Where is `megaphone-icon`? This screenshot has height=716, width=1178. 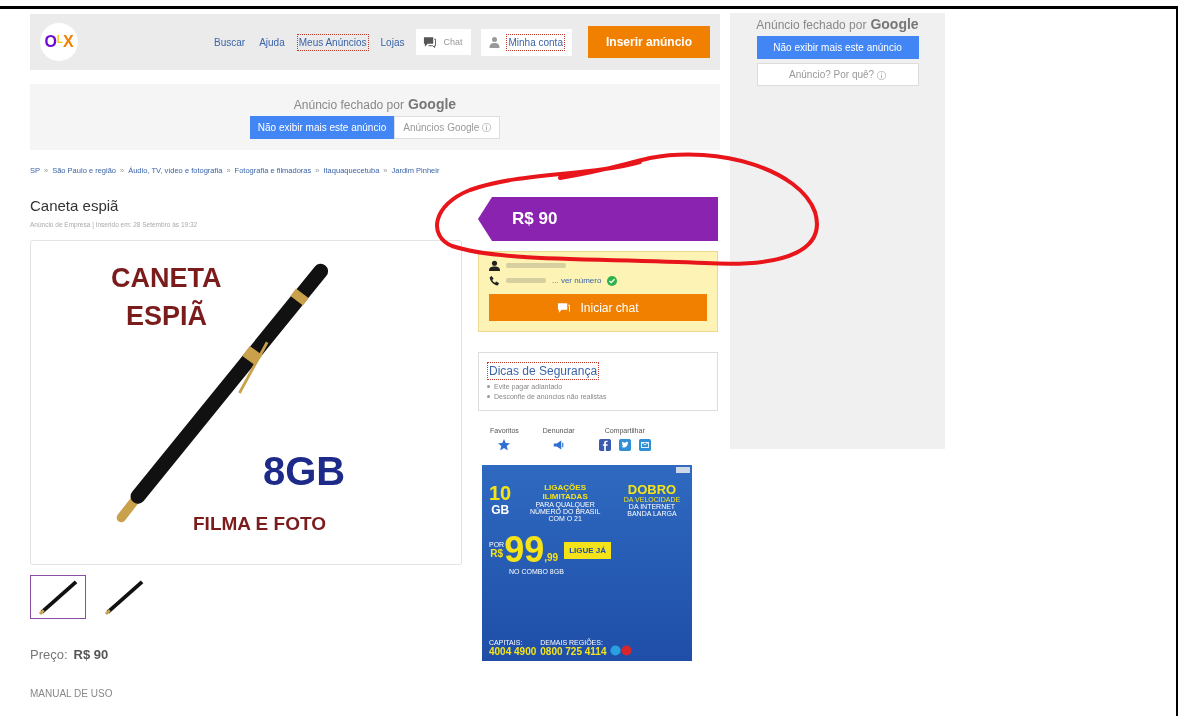
megaphone-icon is located at coordinates (558, 445).